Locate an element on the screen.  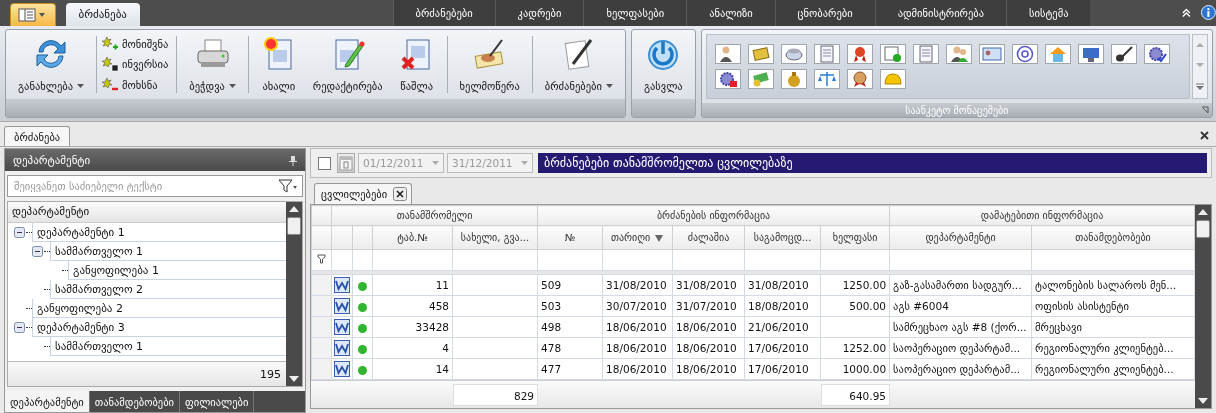
table-cell: 500.00 is located at coordinates (868, 306).